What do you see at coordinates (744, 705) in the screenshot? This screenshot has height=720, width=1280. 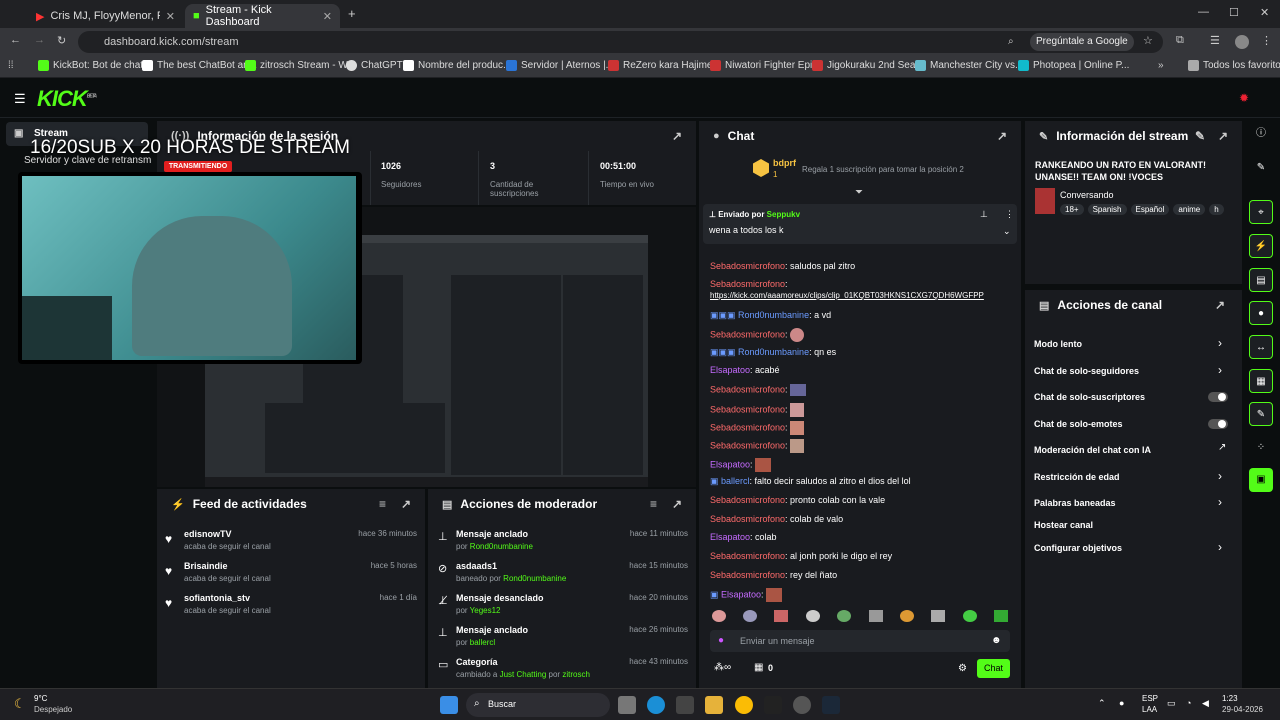 I see `chrome-icon` at bounding box center [744, 705].